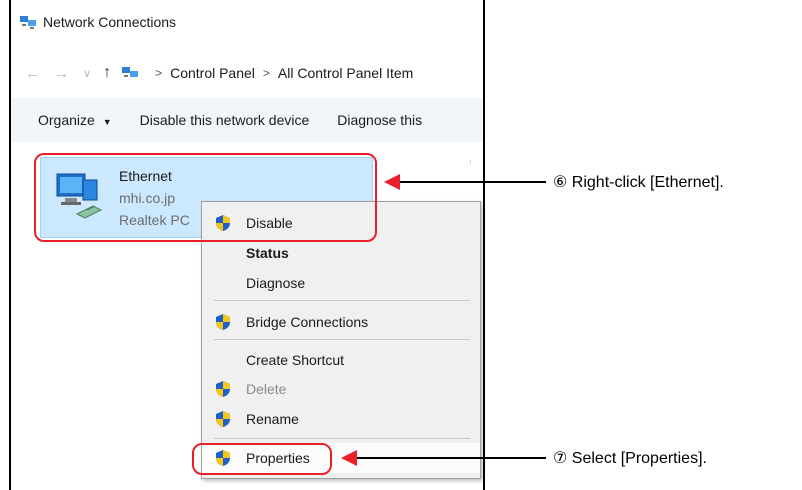 The height and width of the screenshot is (490, 802). What do you see at coordinates (295, 360) in the screenshot?
I see `menu-label: Create Shortcut` at bounding box center [295, 360].